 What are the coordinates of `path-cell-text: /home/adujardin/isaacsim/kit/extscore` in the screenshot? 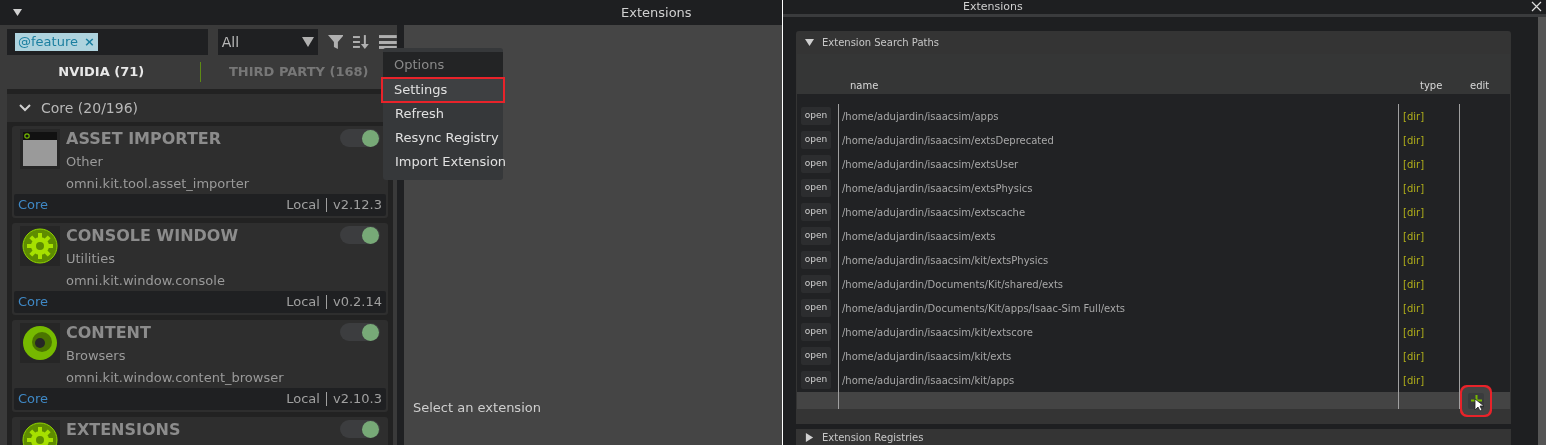 It's located at (937, 332).